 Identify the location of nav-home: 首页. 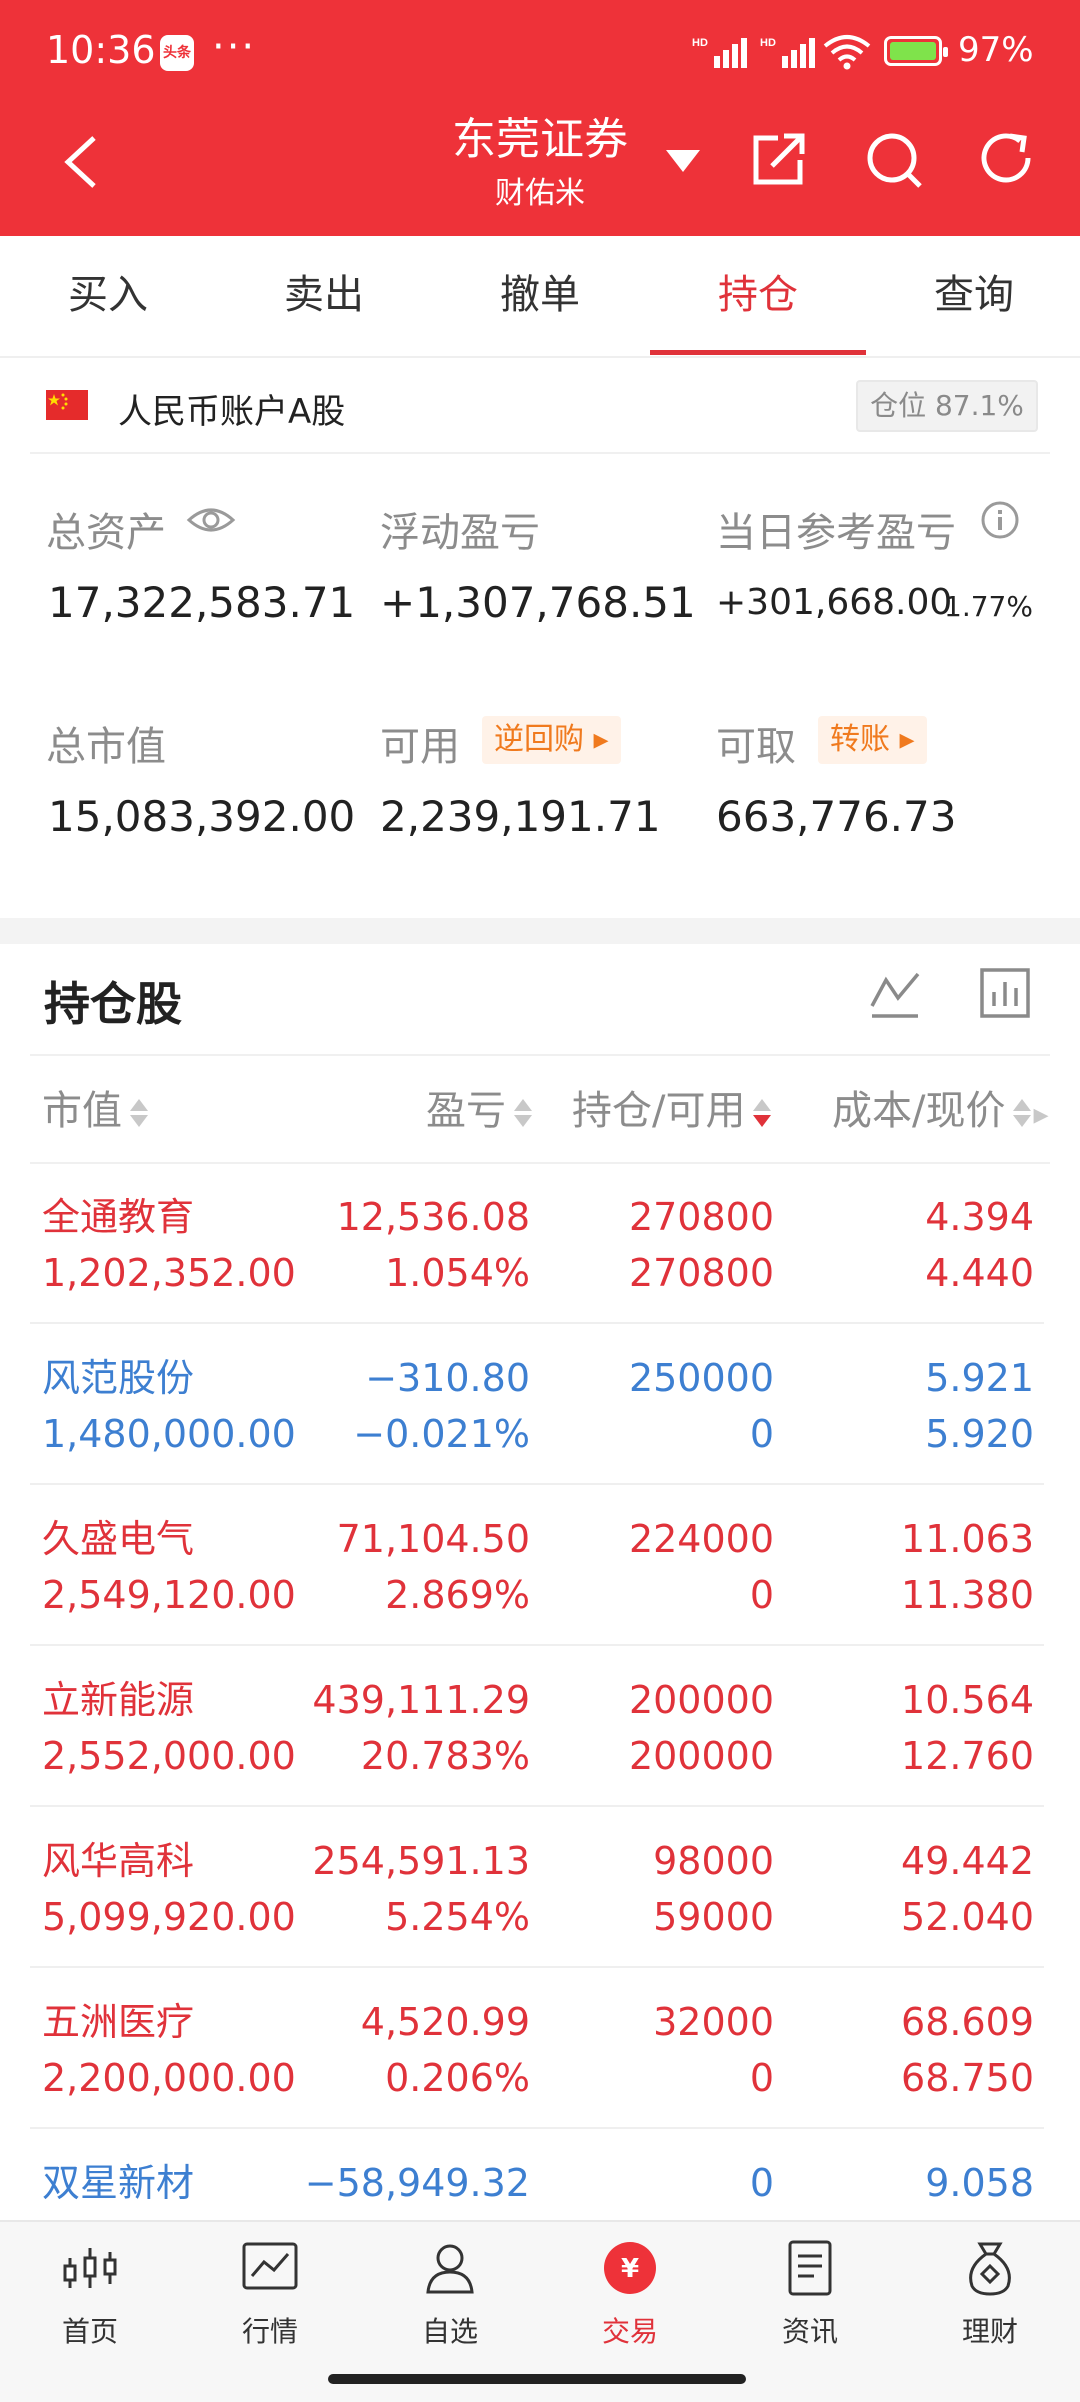
(90, 2294).